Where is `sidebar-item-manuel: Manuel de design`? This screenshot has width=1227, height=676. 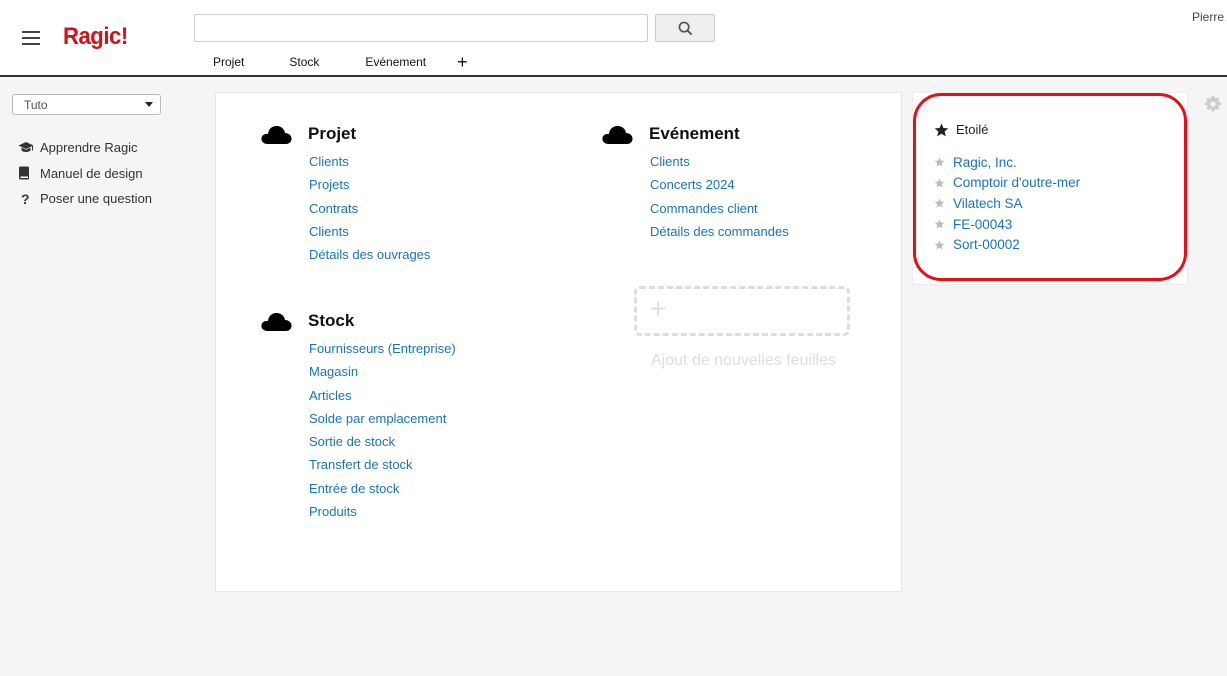 sidebar-item-manuel: Manuel de design is located at coordinates (85, 174).